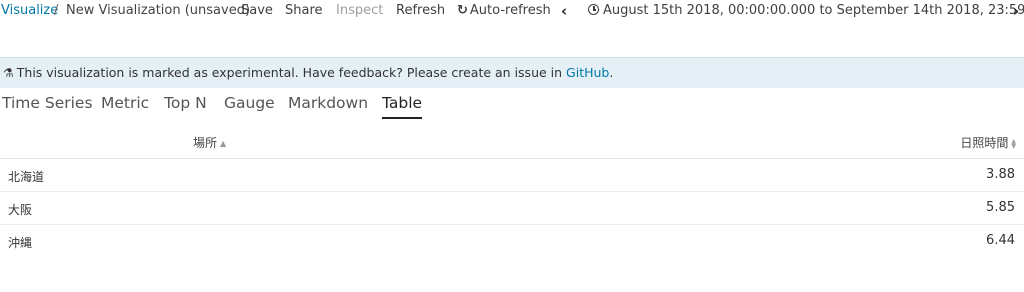 This screenshot has width=1024, height=292. What do you see at coordinates (512, 241) in the screenshot?
I see `table-row: 沖縄 6.44` at bounding box center [512, 241].